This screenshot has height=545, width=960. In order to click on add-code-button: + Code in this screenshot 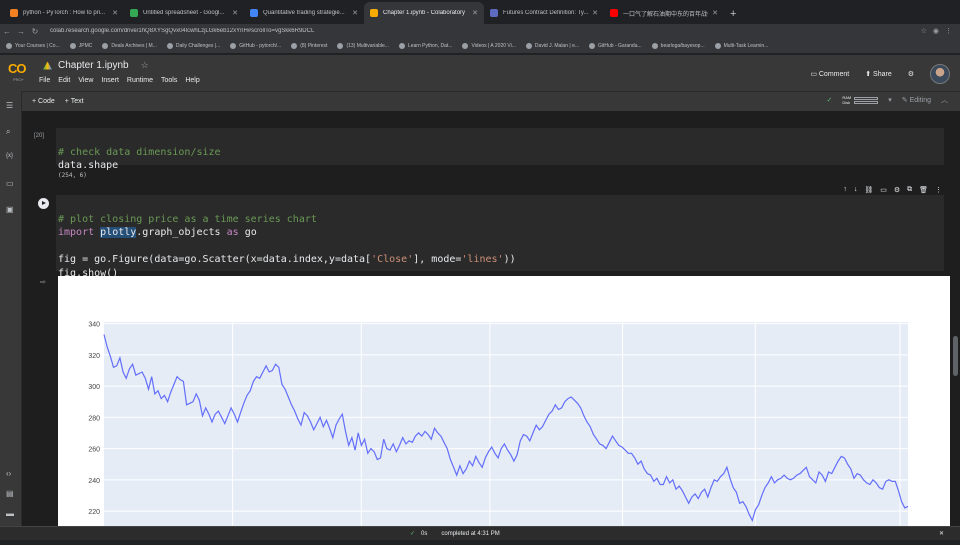, I will do `click(43, 101)`.